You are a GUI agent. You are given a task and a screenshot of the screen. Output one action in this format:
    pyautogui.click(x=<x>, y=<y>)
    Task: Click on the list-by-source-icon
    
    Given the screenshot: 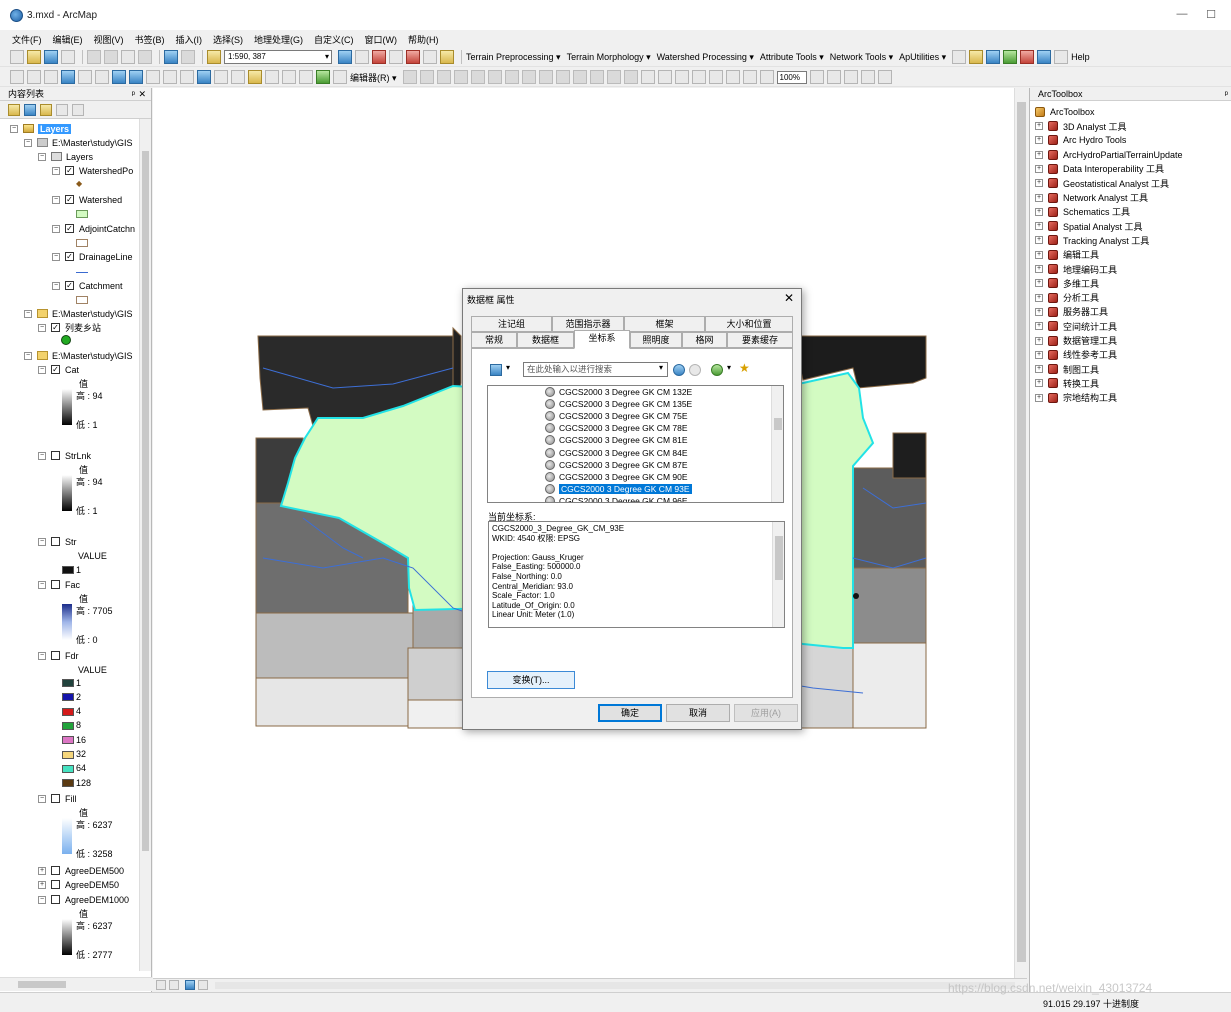 What is the action you would take?
    pyautogui.click(x=30, y=109)
    